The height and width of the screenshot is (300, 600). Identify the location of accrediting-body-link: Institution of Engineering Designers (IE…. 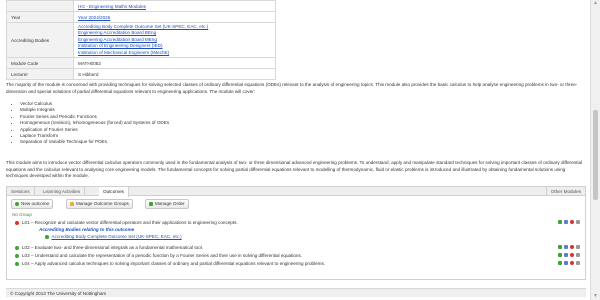
(120, 45).